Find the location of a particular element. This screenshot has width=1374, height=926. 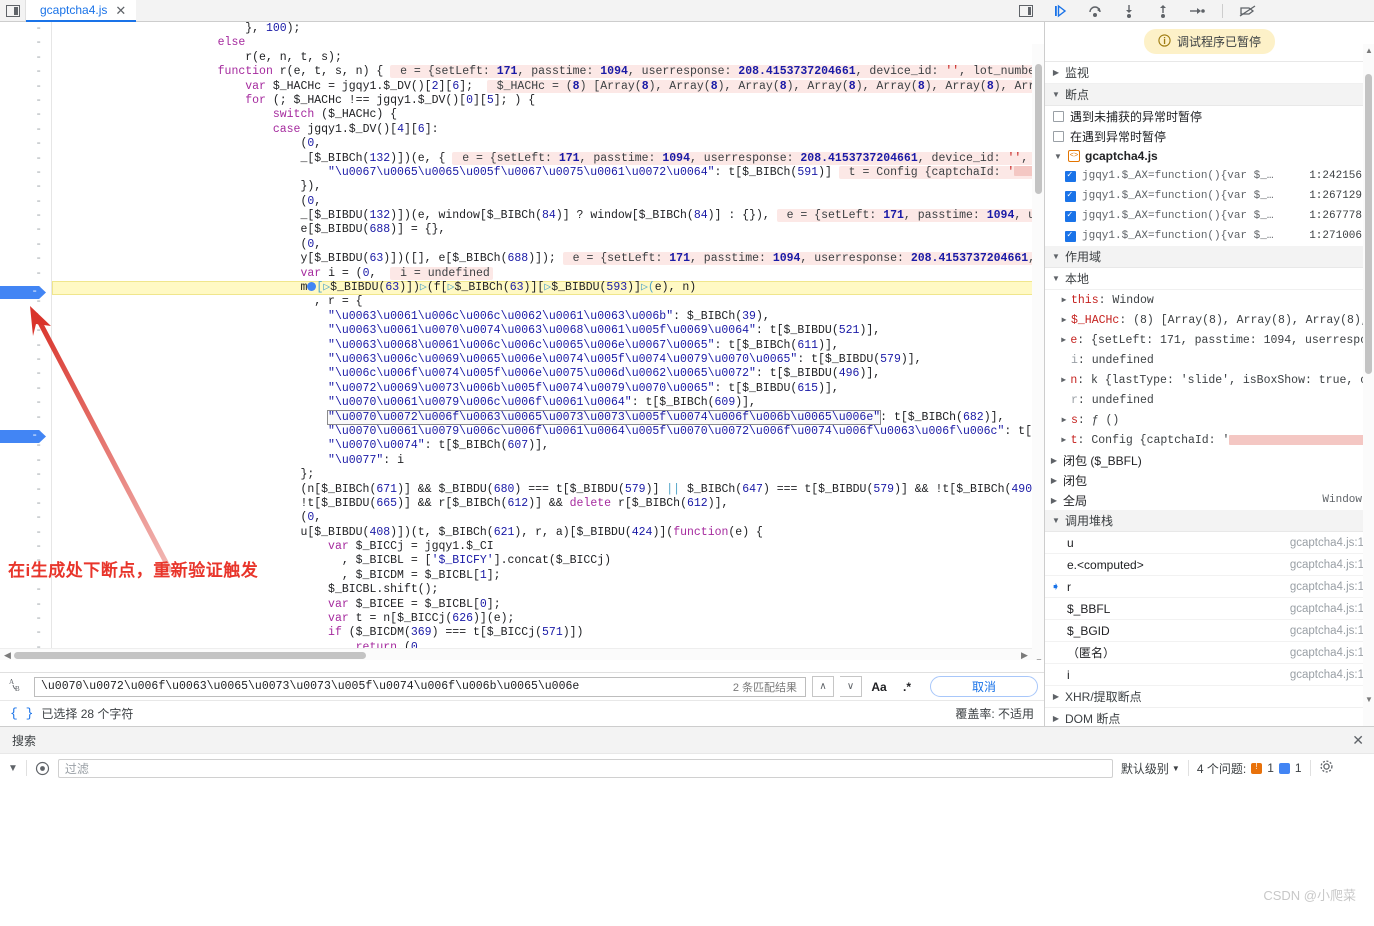

call-stack-row: $_BBFL gcaptcha4.js:1 is located at coordinates (1209, 609).